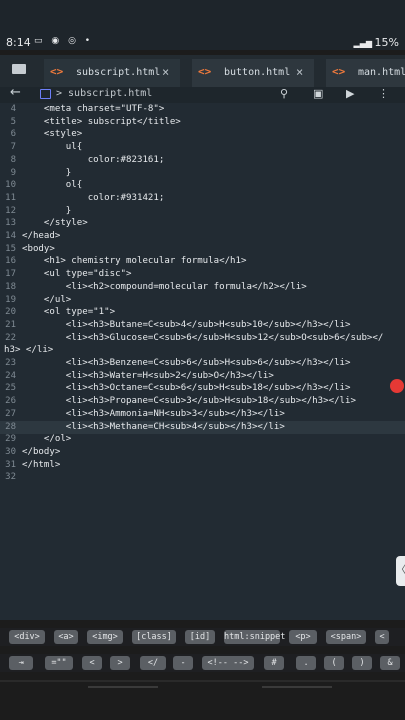 This screenshot has height=720, width=405. Describe the element at coordinates (101, 122) in the screenshot. I see `code-line: <title> subscript</title>` at that location.